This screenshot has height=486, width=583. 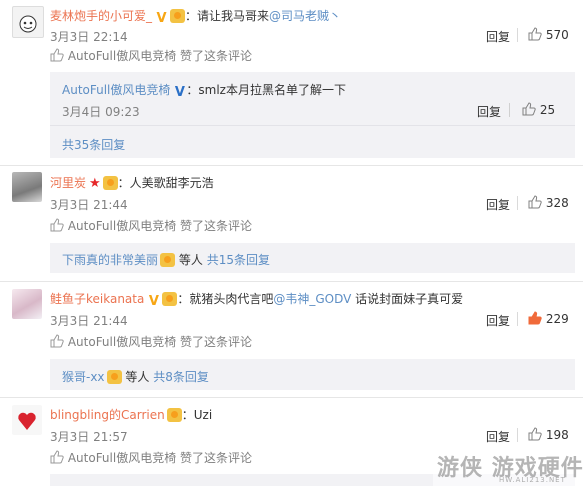 I want to click on reply-summary: 下雨真的非常美丽 等人 共15条回复, so click(x=312, y=258).